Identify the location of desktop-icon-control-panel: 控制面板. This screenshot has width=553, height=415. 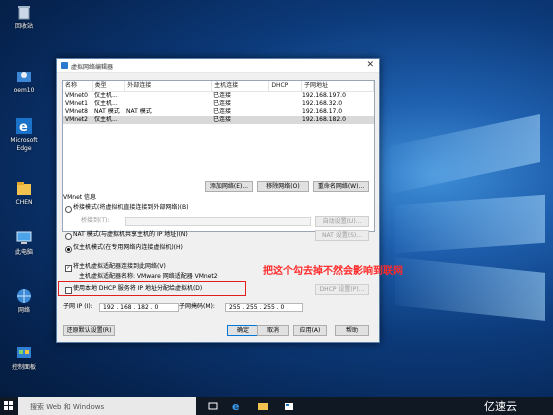
(24, 358).